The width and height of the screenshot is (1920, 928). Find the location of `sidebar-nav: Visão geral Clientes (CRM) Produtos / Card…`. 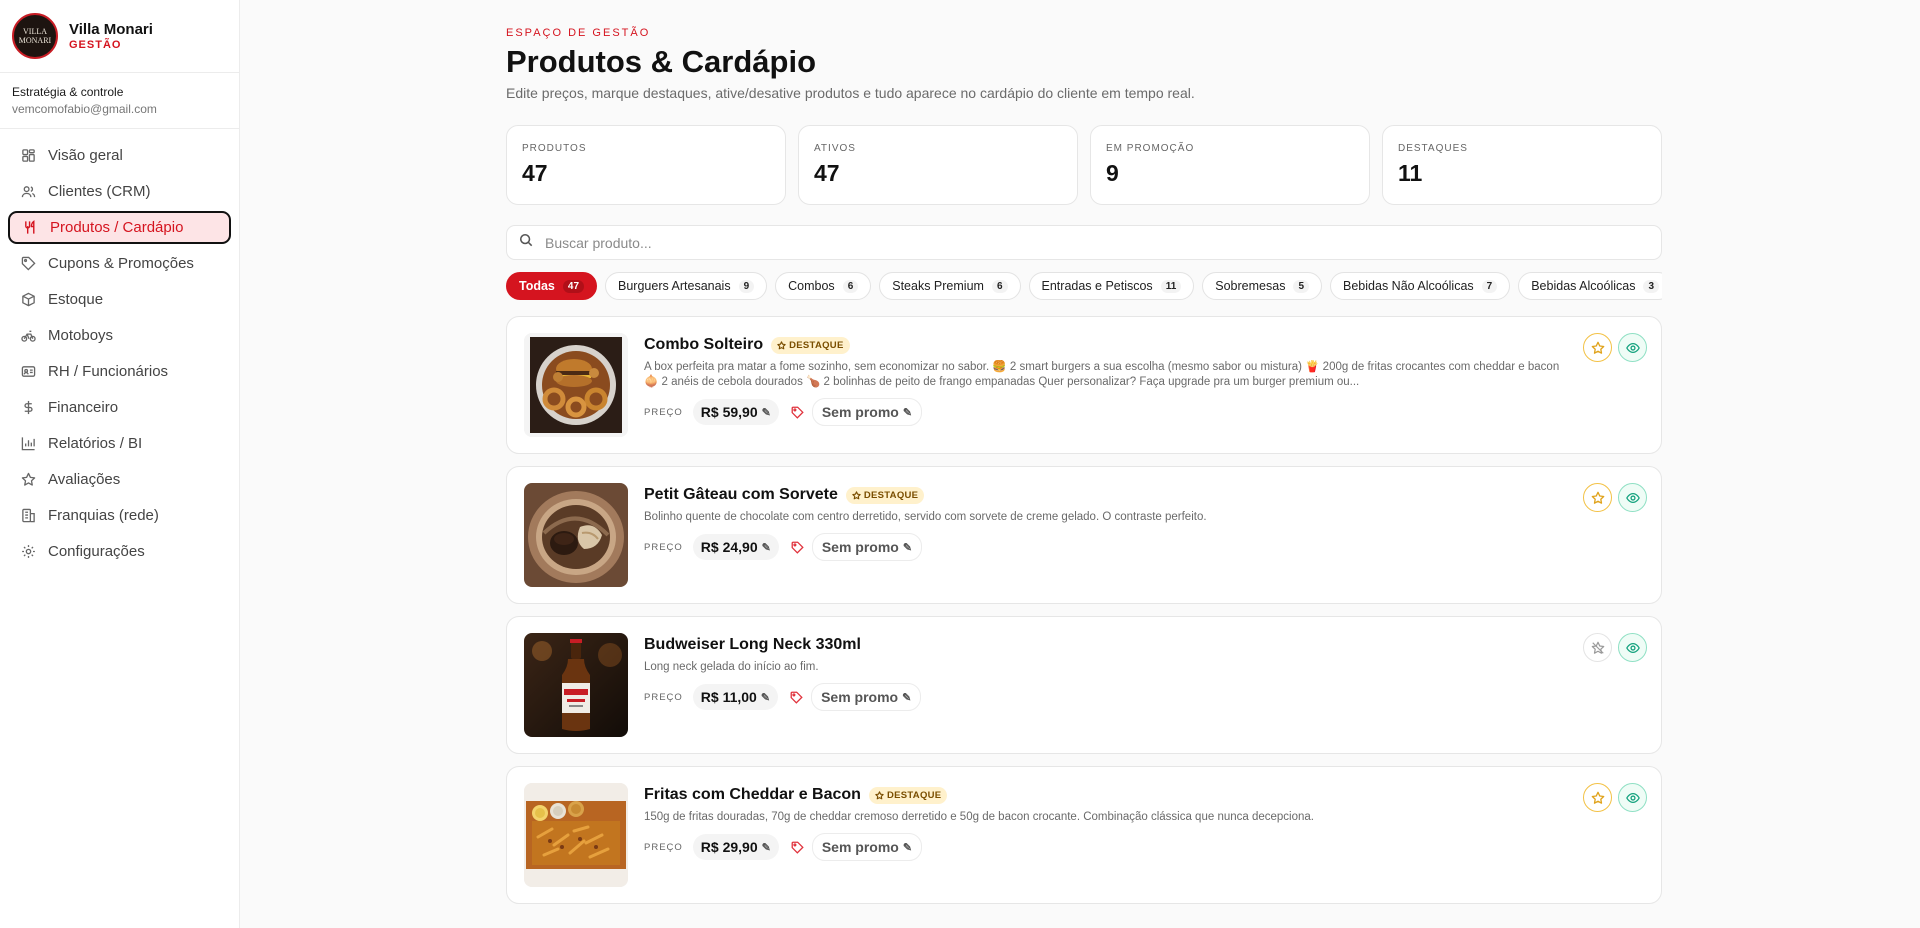

sidebar-nav: Visão geral Clientes (CRM) Produtos / Card… is located at coordinates (119, 348).